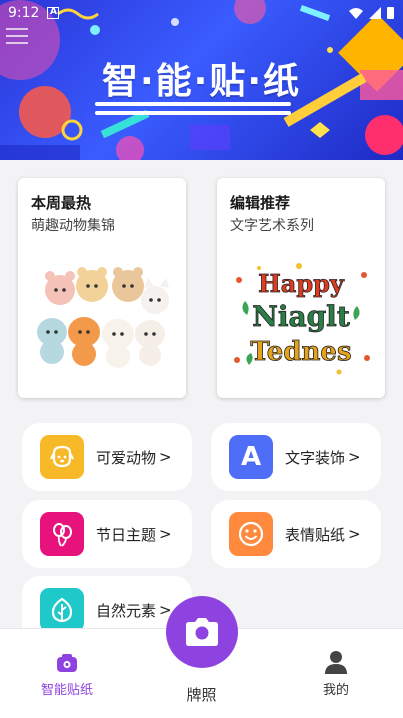 The image size is (403, 718). What do you see at coordinates (315, 534) in the screenshot?
I see `category-label: 表情贴纸` at bounding box center [315, 534].